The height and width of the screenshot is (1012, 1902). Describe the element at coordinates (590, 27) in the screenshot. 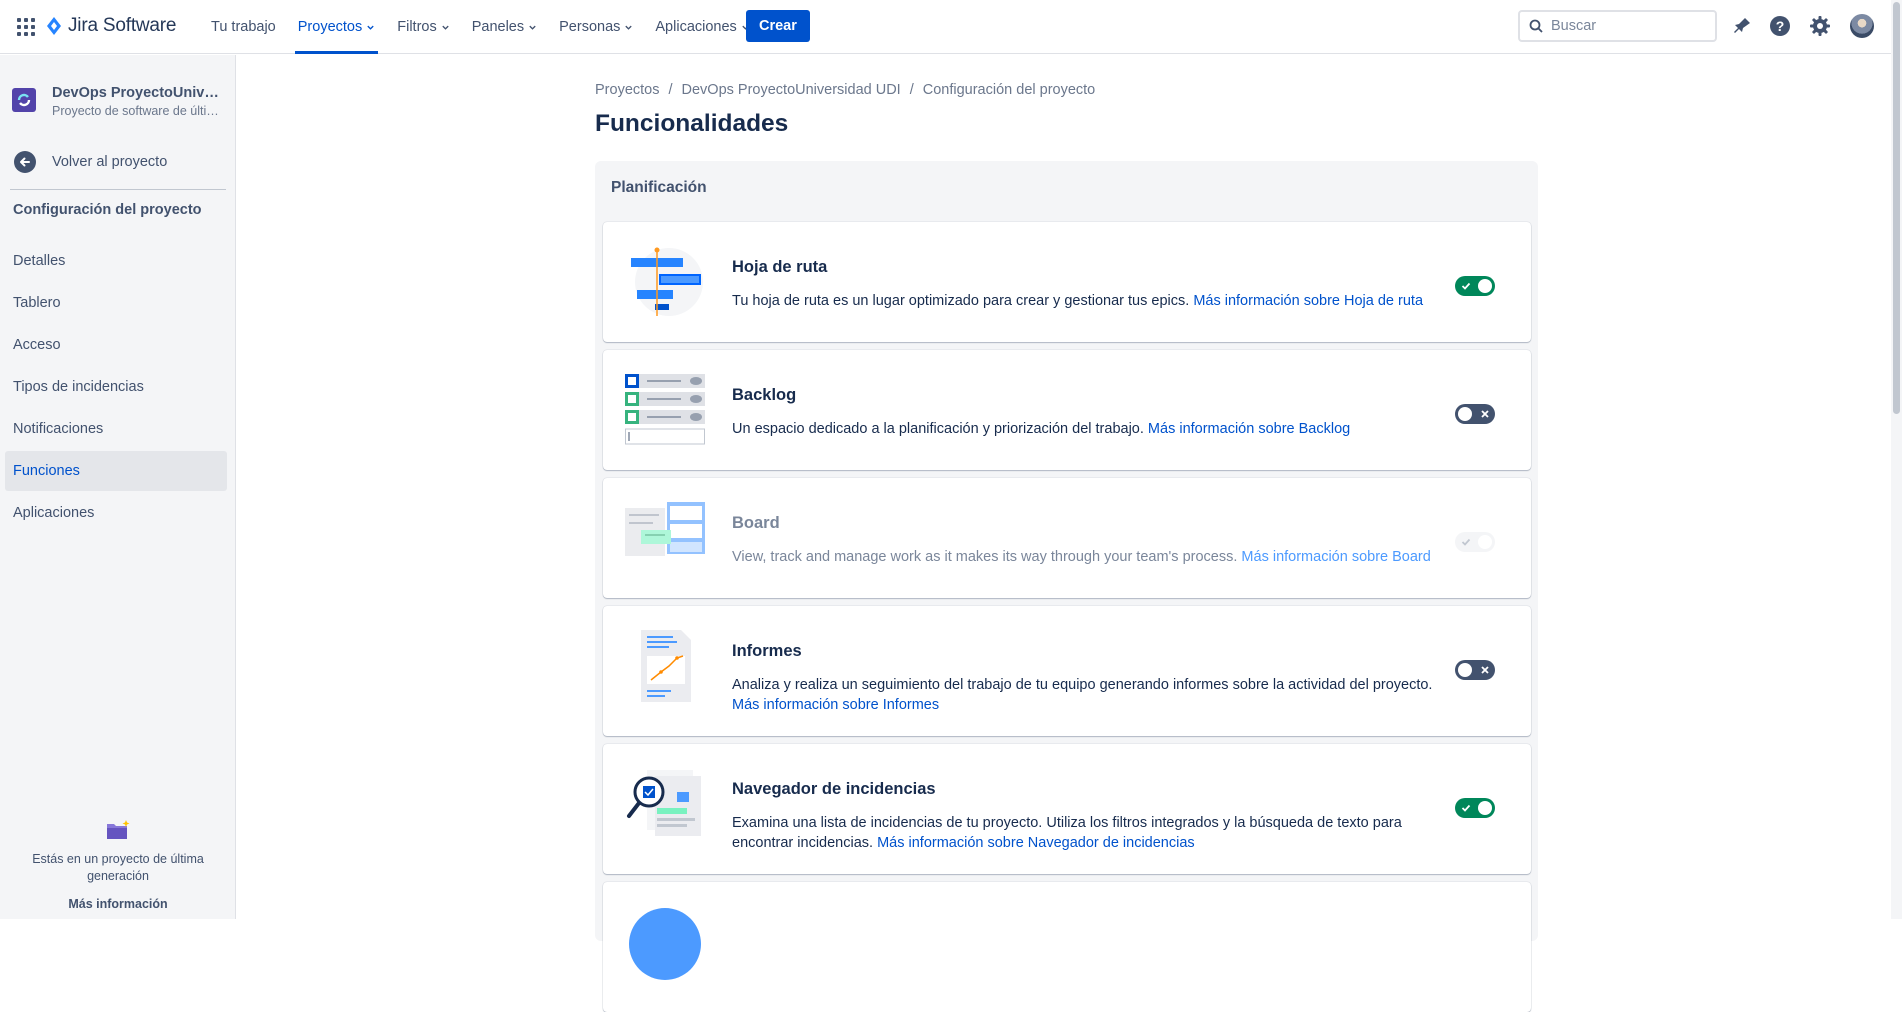

I see `nav-item-label: Personas` at that location.